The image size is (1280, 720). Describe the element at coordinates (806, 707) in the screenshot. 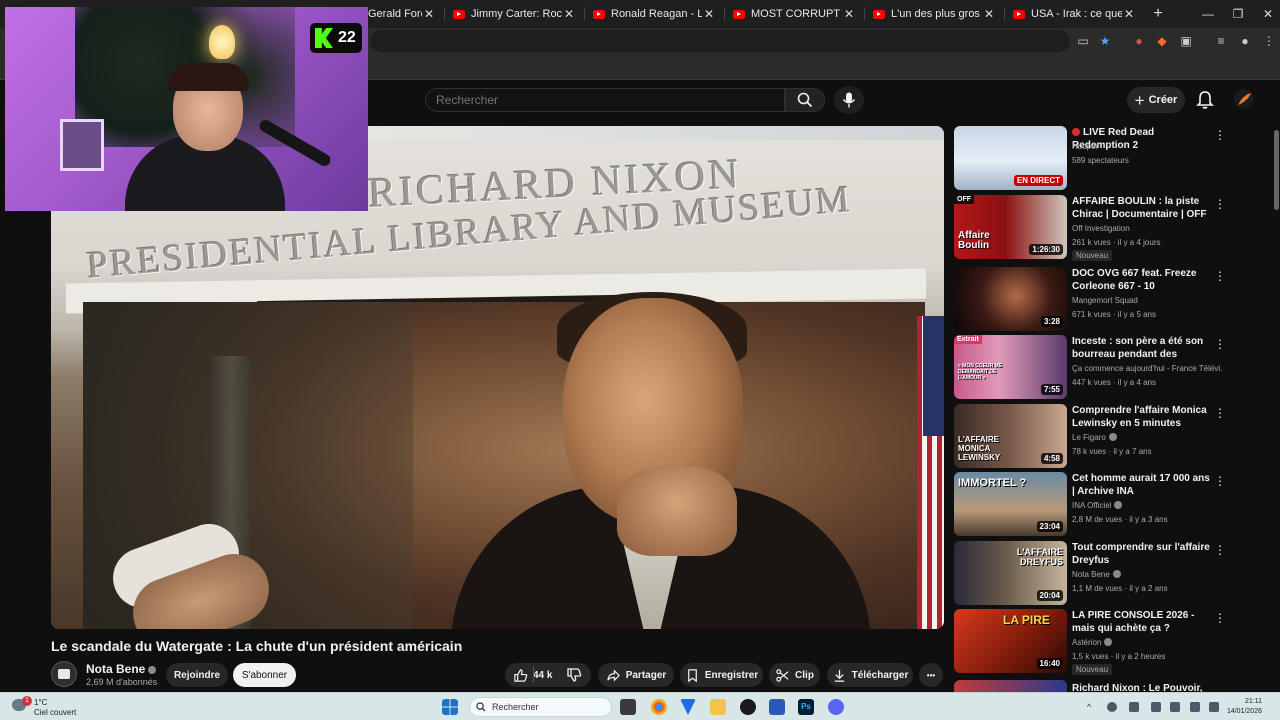

I see `photoshop-icon: Ps` at that location.